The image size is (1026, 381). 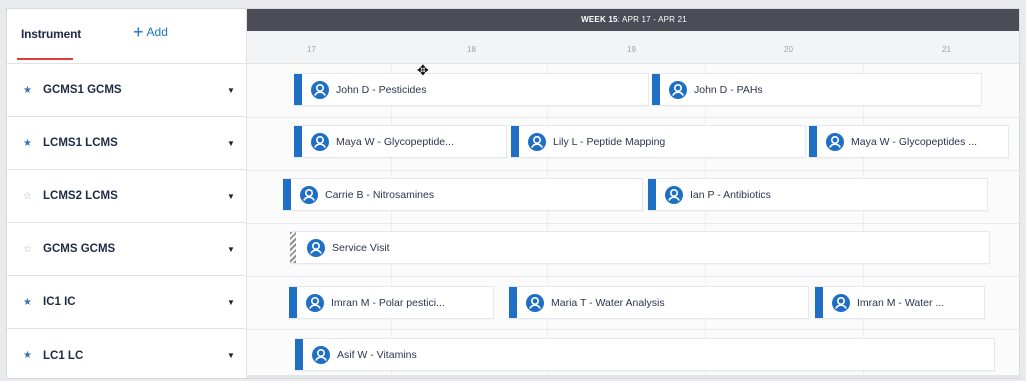 What do you see at coordinates (293, 247) in the screenshot?
I see `service-status-bar` at bounding box center [293, 247].